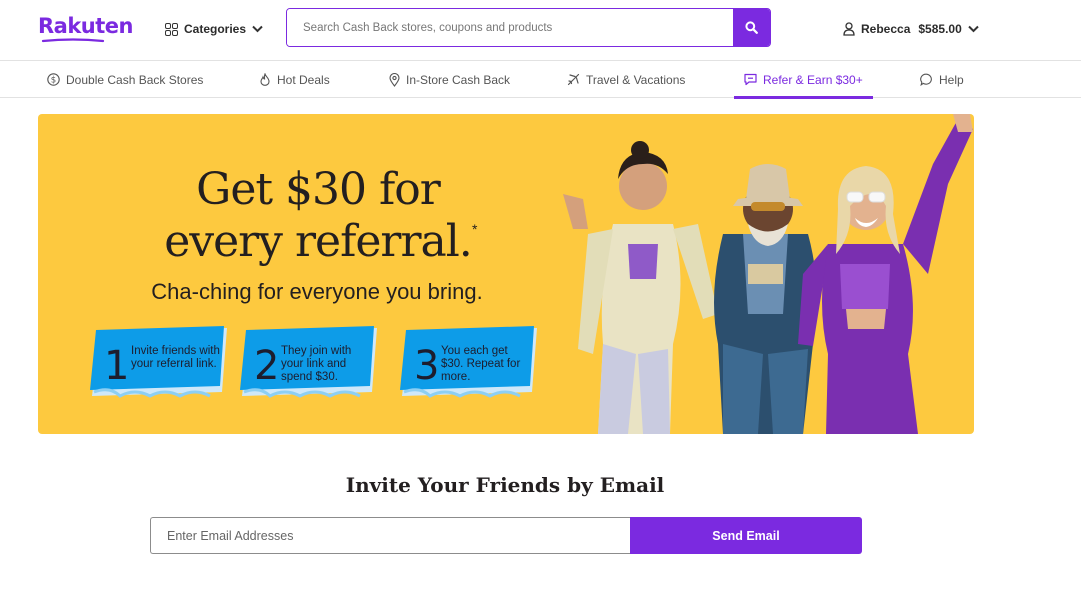 Image resolution: width=1081 pixels, height=605 pixels. What do you see at coordinates (849, 29) in the screenshot?
I see `user-icon` at bounding box center [849, 29].